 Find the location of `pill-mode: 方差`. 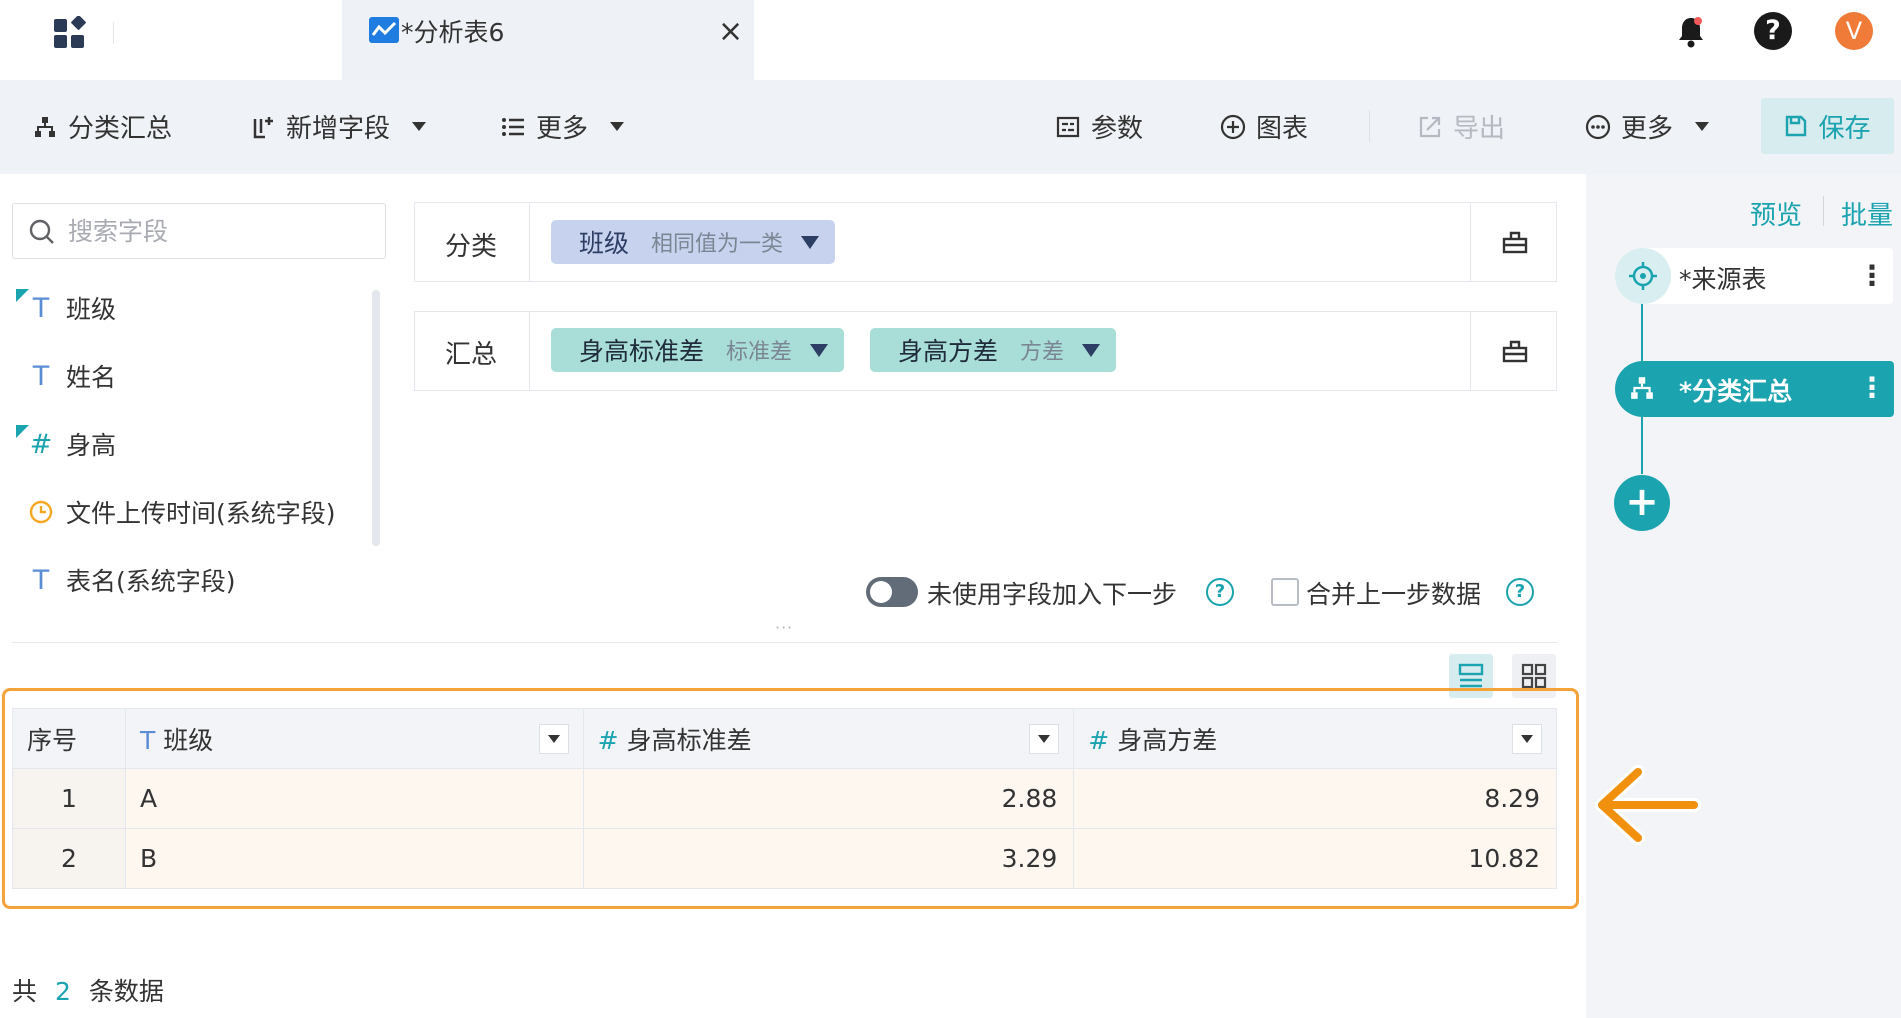

pill-mode: 方差 is located at coordinates (1042, 352).